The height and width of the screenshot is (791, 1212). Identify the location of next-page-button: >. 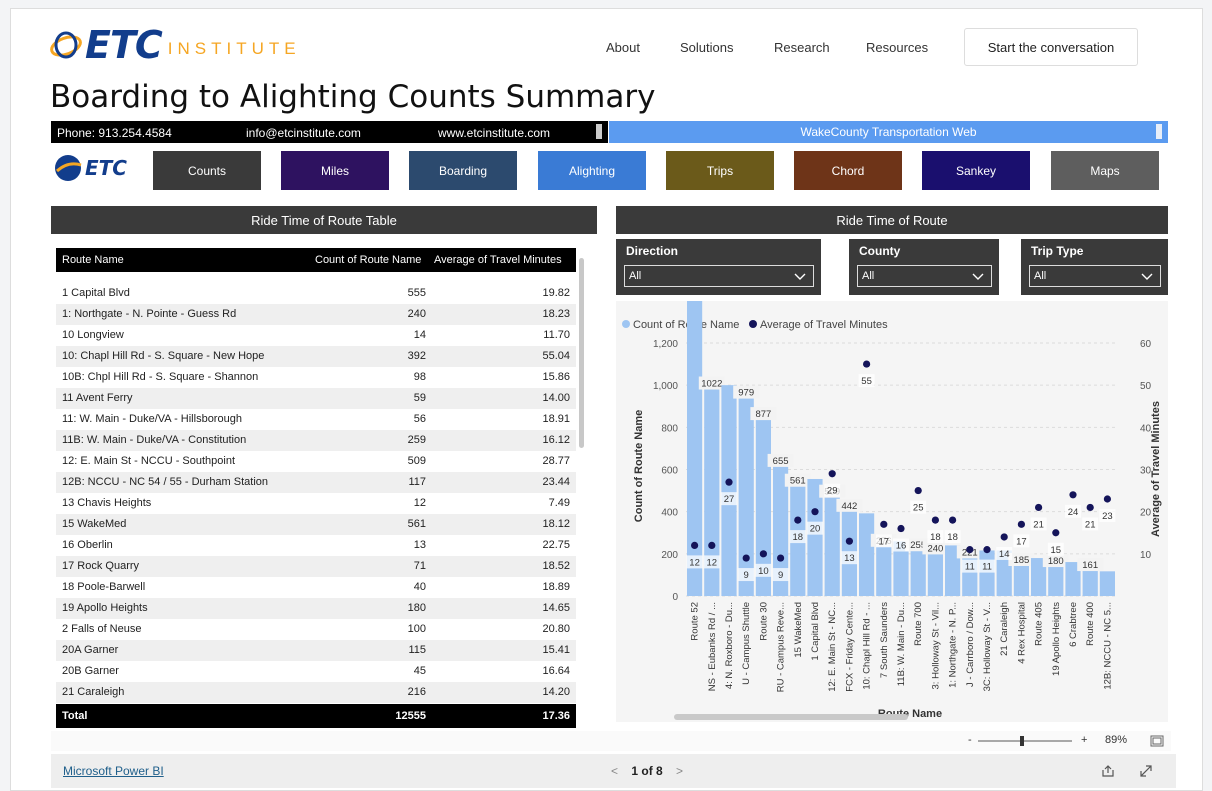
(679, 771).